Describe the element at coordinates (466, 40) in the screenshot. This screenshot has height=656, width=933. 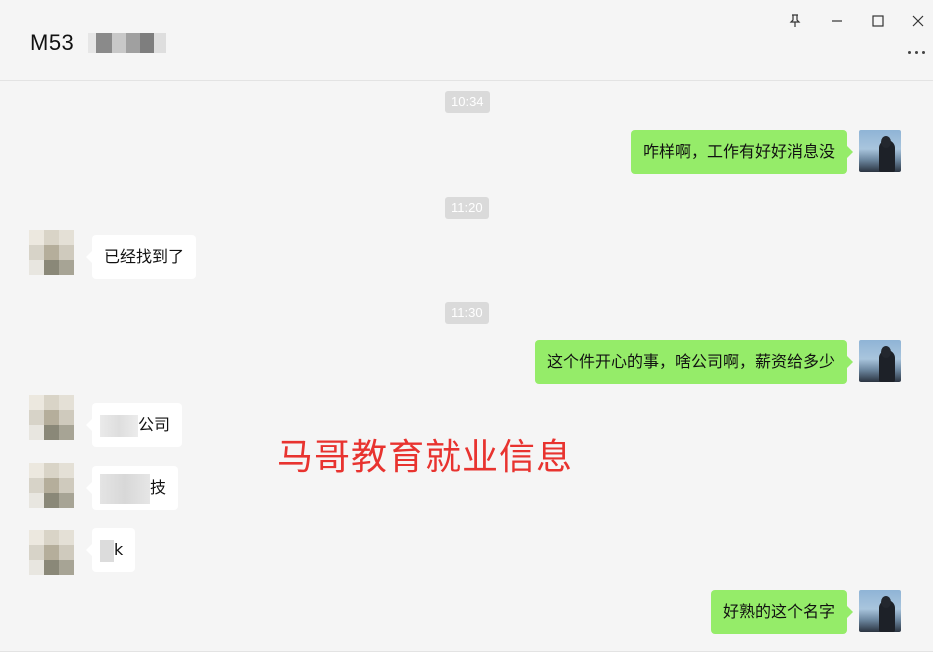
I see `chat-header: M53` at that location.